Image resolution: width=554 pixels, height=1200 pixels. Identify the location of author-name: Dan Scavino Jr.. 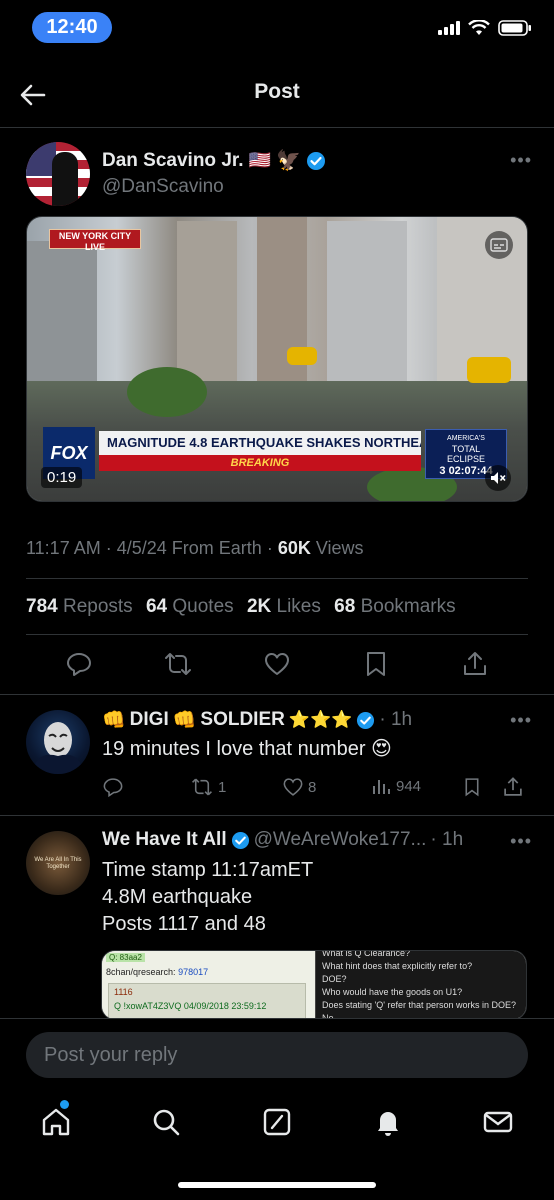
(173, 160).